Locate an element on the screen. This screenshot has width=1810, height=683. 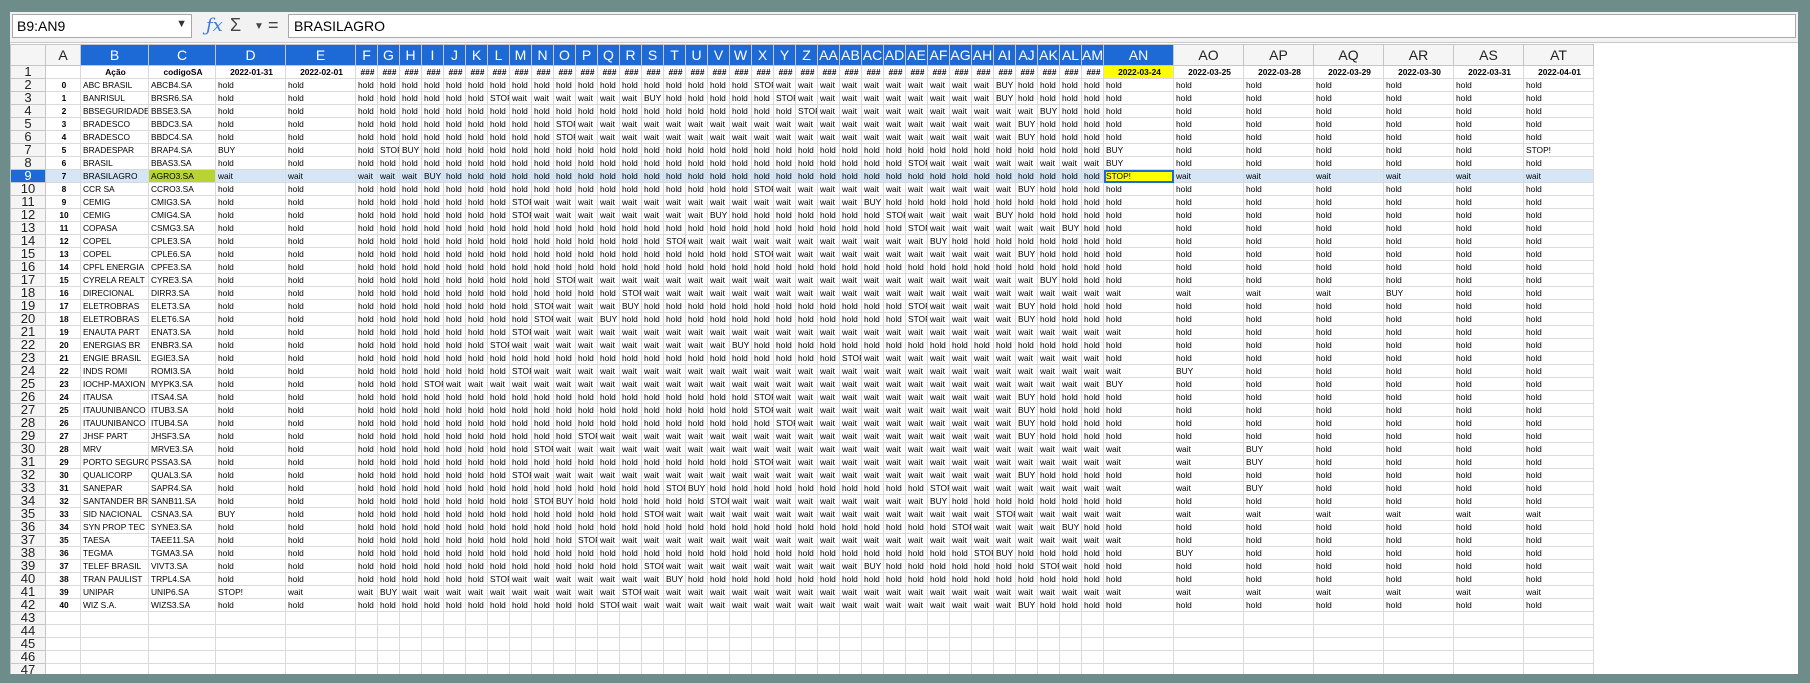
cell: BRASILAGRO is located at coordinates (114, 176).